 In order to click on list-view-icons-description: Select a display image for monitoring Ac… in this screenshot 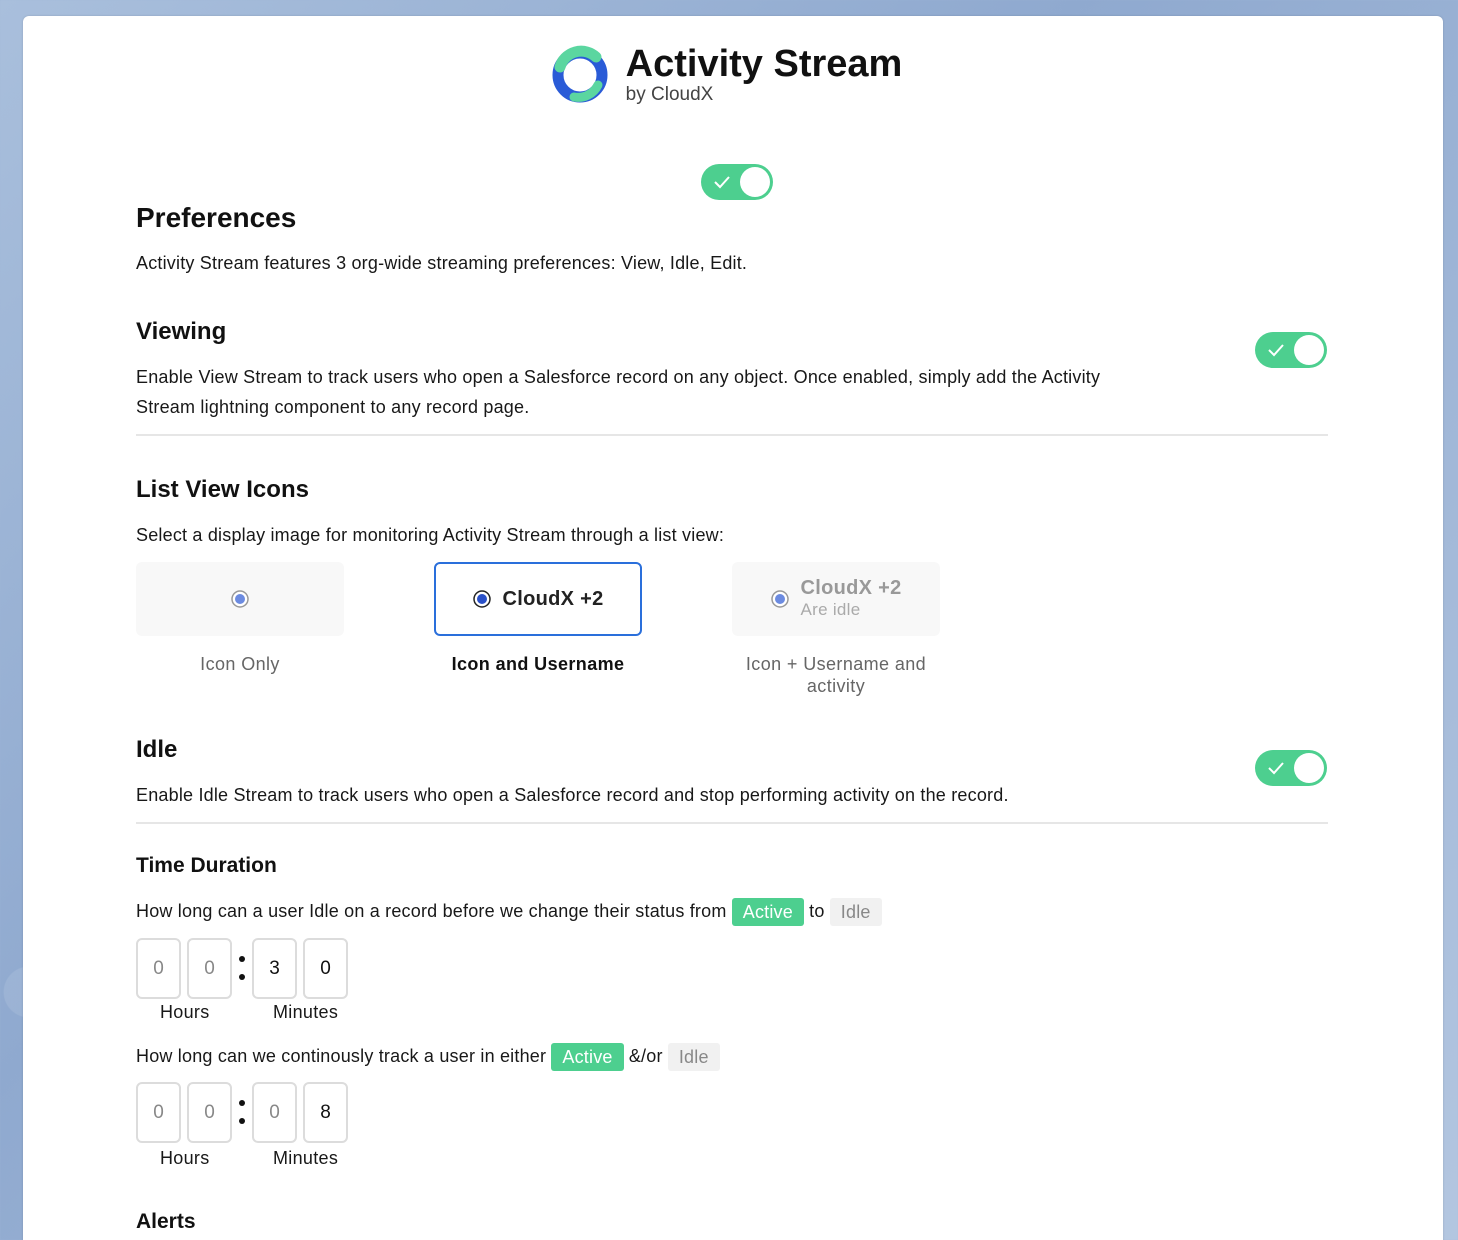, I will do `click(430, 535)`.